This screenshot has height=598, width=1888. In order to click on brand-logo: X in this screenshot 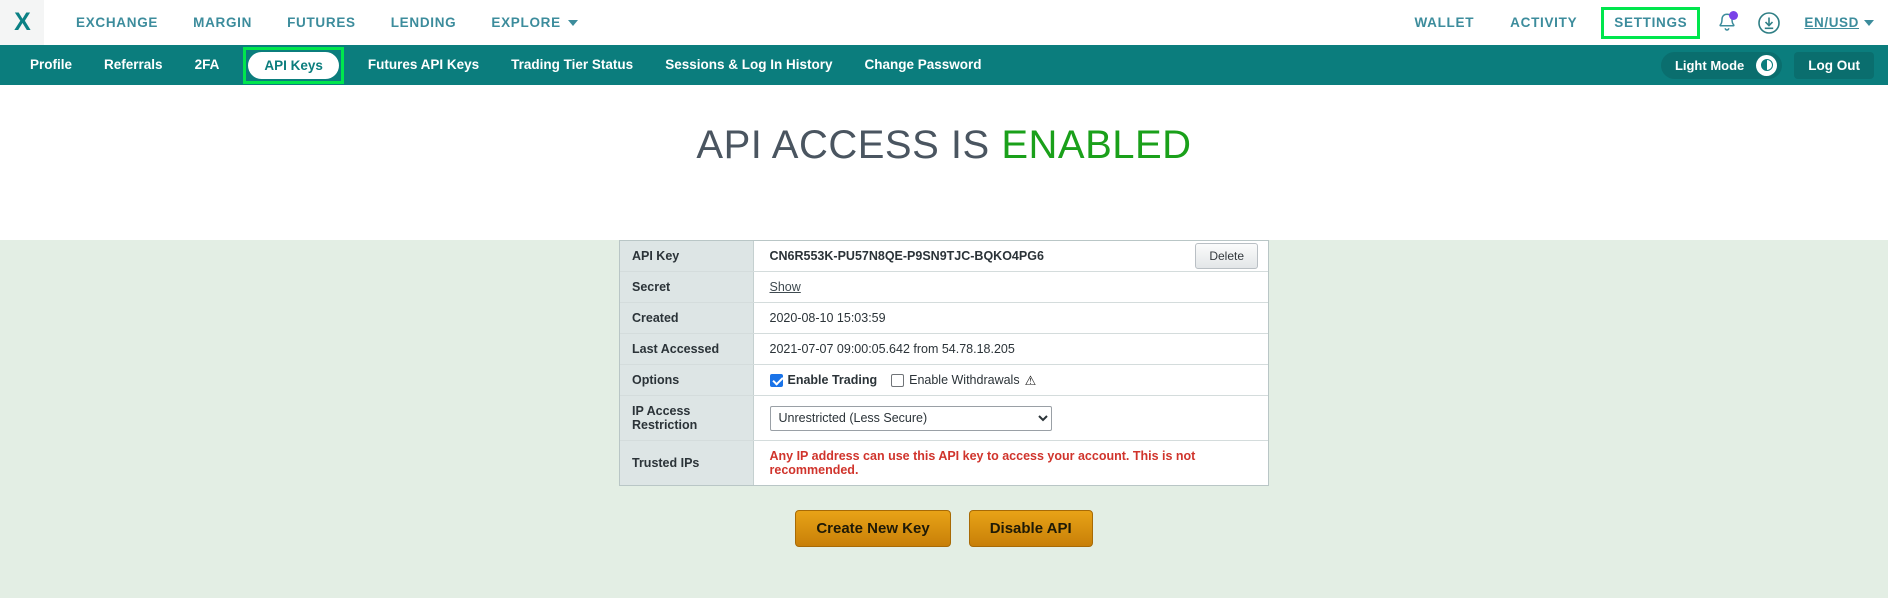, I will do `click(22, 22)`.